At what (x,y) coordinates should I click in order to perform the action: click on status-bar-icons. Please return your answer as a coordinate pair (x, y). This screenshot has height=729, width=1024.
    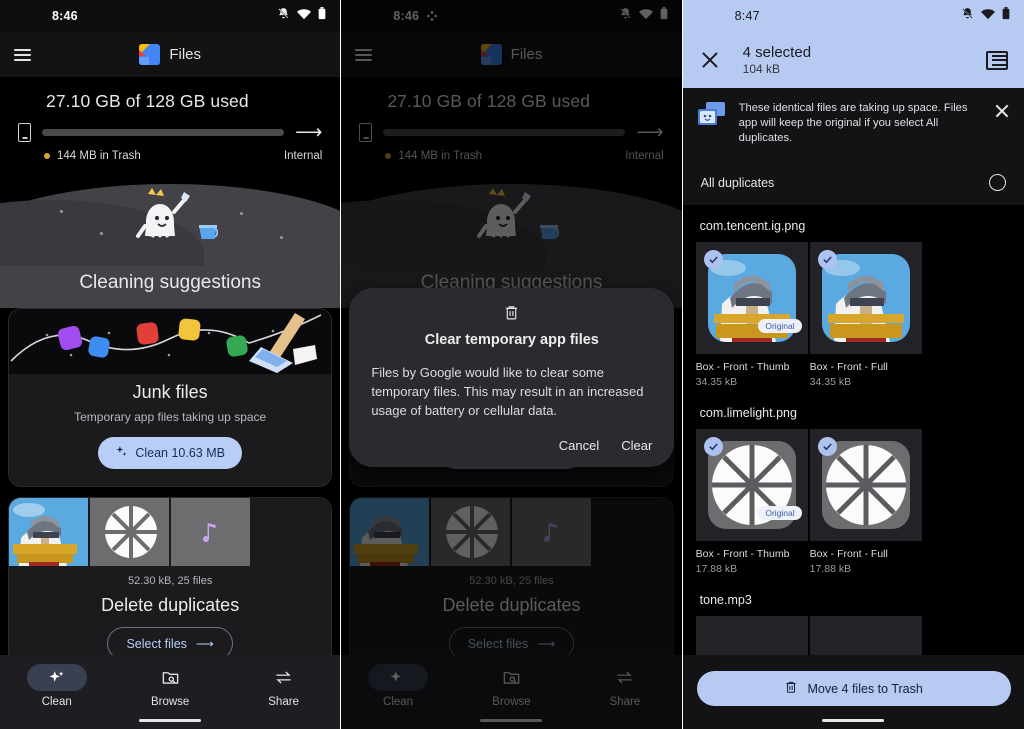
    Looking at the image, I should click on (985, 16).